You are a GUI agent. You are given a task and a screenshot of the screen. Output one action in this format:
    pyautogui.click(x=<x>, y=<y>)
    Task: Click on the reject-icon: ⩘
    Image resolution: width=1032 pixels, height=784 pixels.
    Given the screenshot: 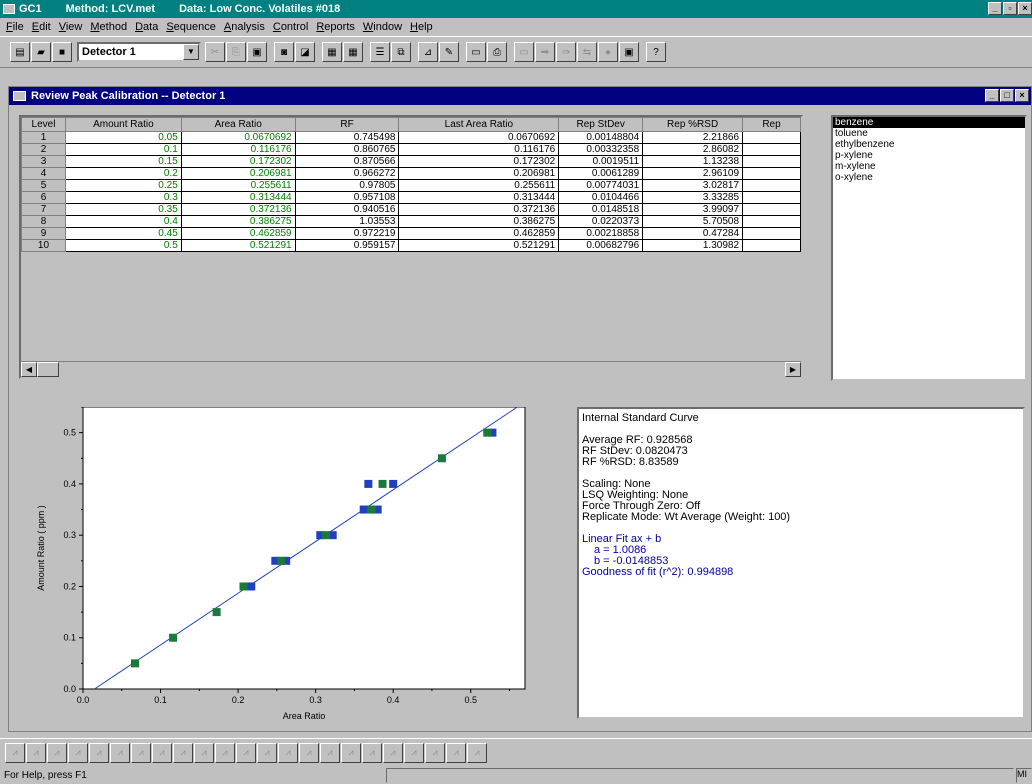 What is the action you would take?
    pyautogui.click(x=225, y=752)
    